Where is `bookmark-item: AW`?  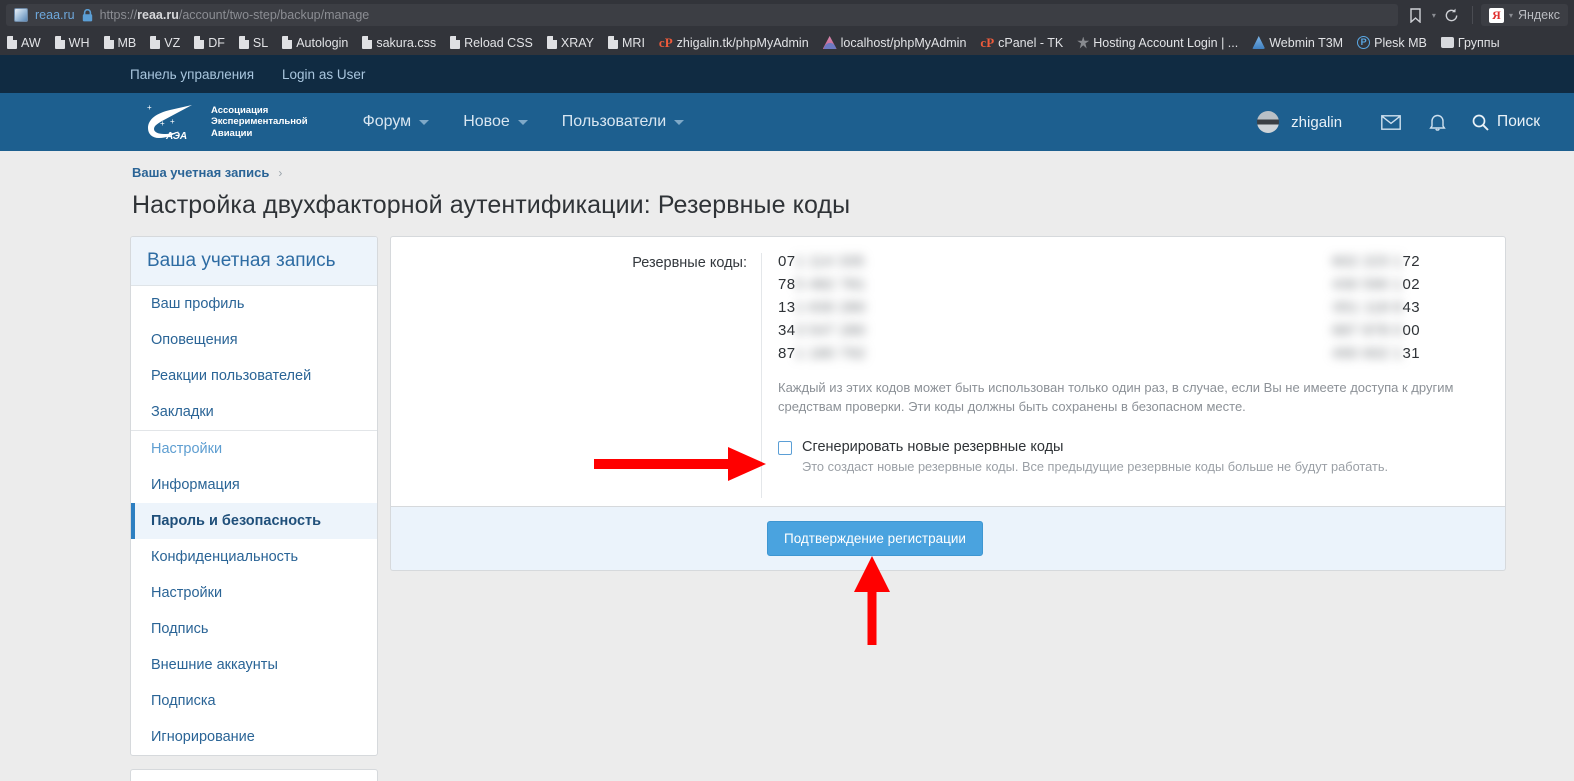 bookmark-item: AW is located at coordinates (24, 42).